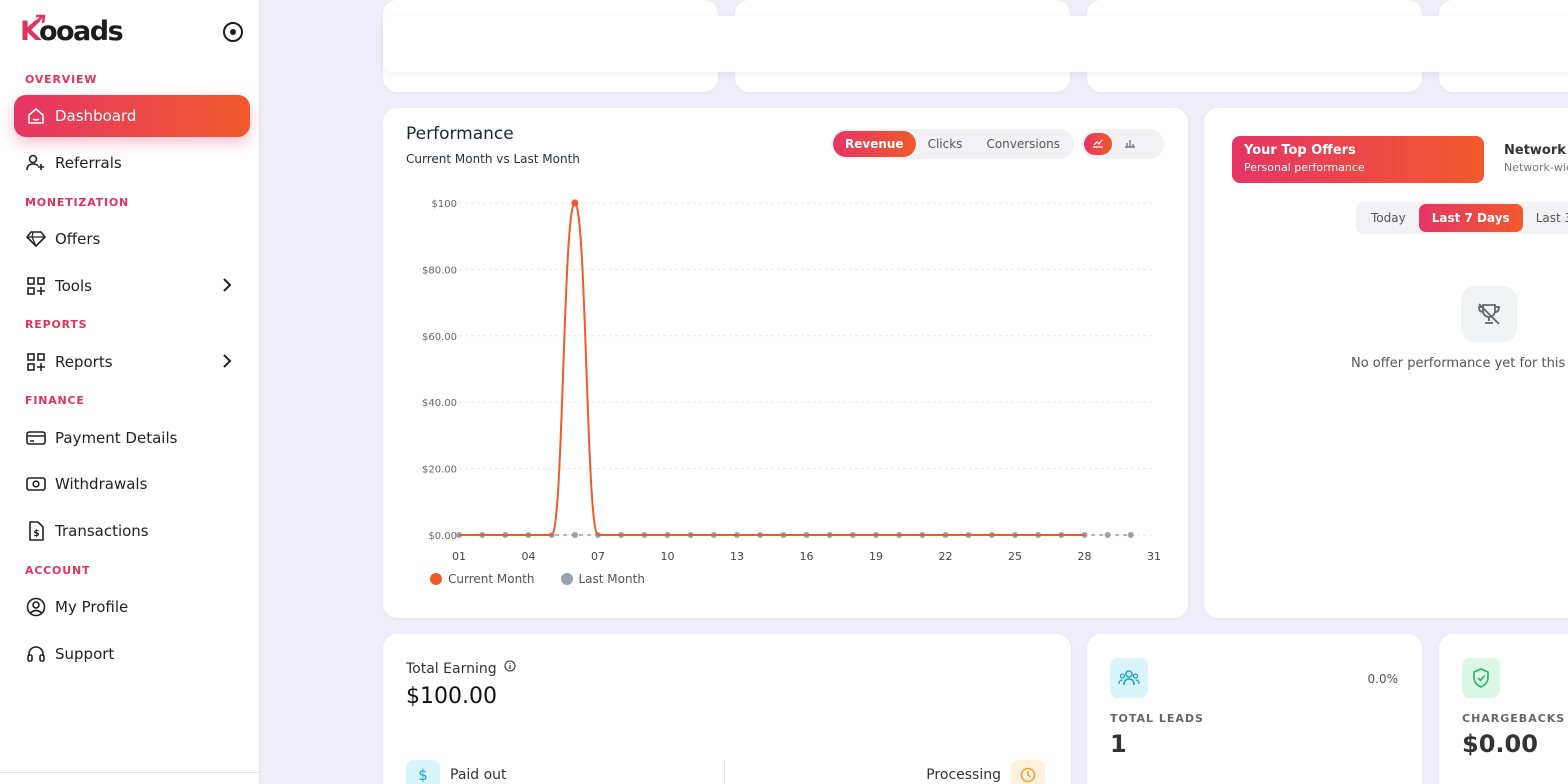 This screenshot has width=1568, height=784. What do you see at coordinates (668, 556) in the screenshot?
I see `x-tick-label: 10` at bounding box center [668, 556].